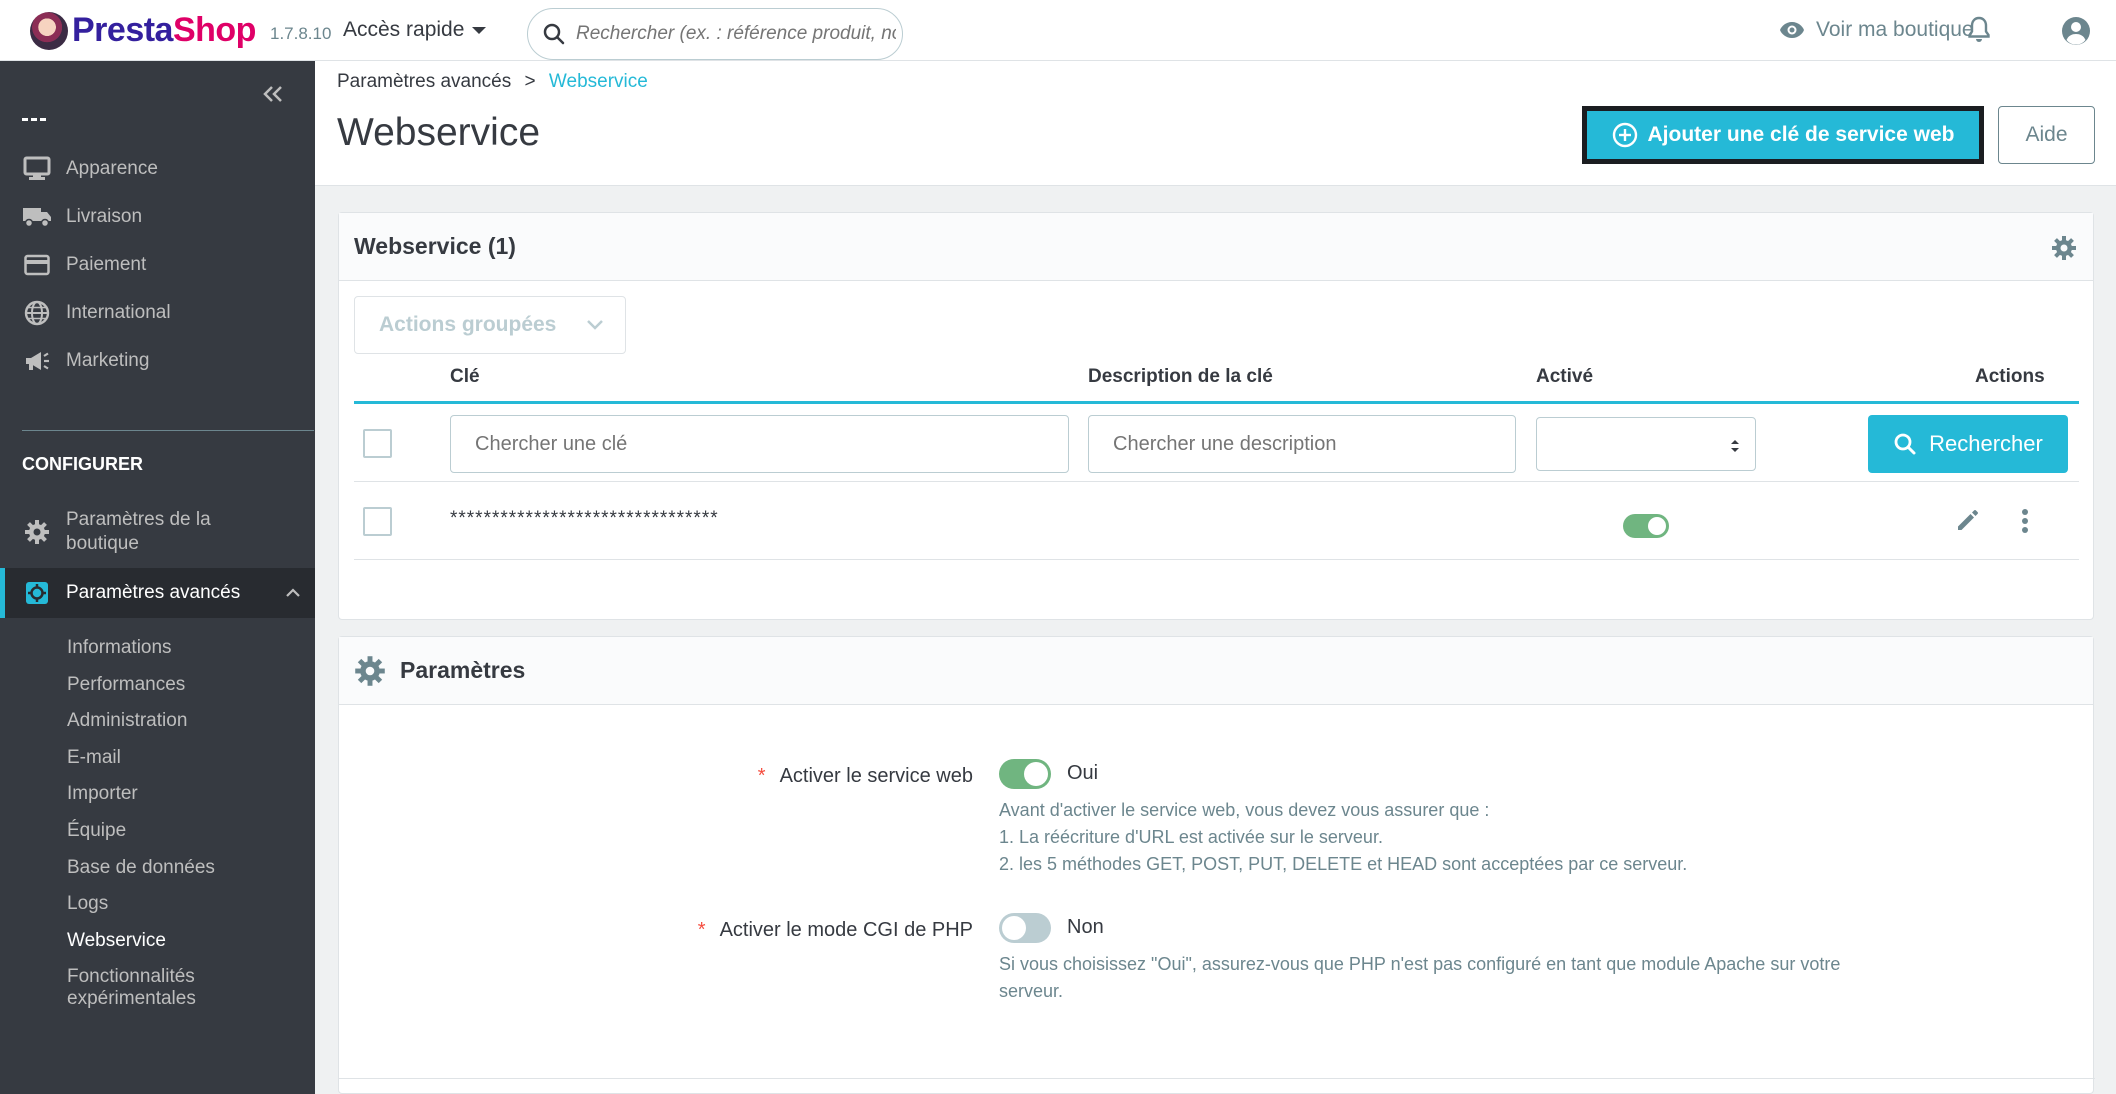 The image size is (2116, 1094). I want to click on breadcrumb: Paramètres avancés > Webservice, so click(492, 82).